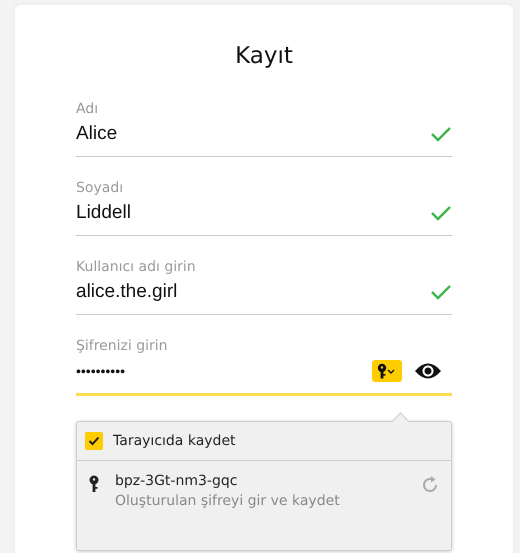 The image size is (520, 553). Describe the element at coordinates (264, 485) in the screenshot. I see `password-suggestion: bpz-3Gt-nm3-gqc Oluşturulan şifreyi gir ve kaydet` at that location.